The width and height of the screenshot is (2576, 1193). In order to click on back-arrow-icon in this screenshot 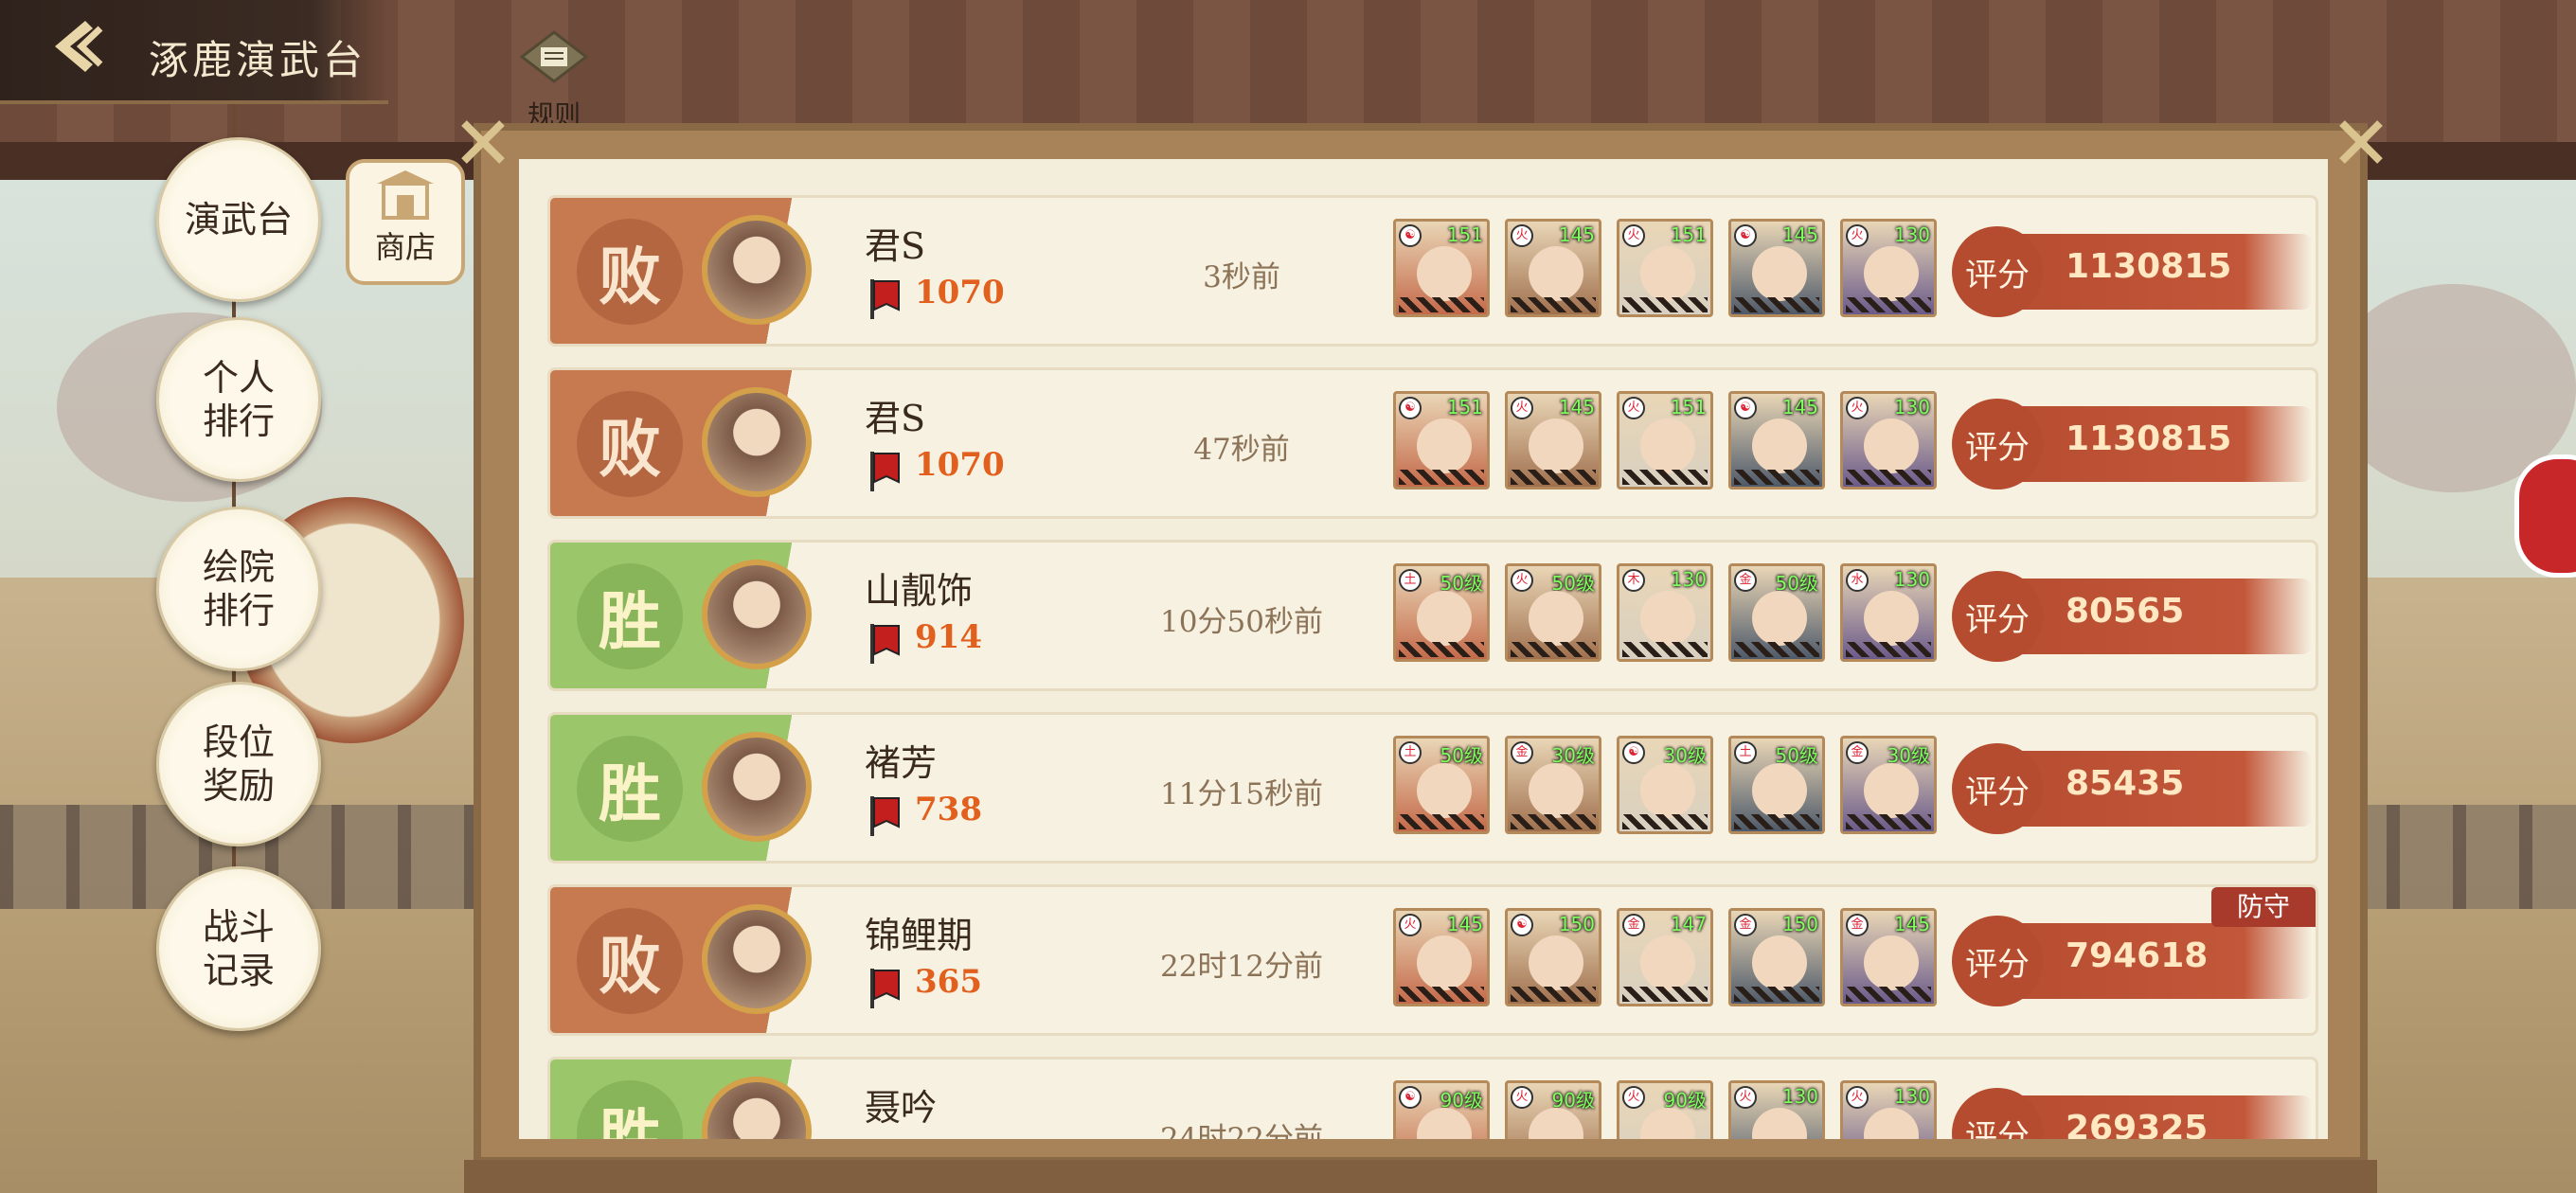, I will do `click(79, 46)`.